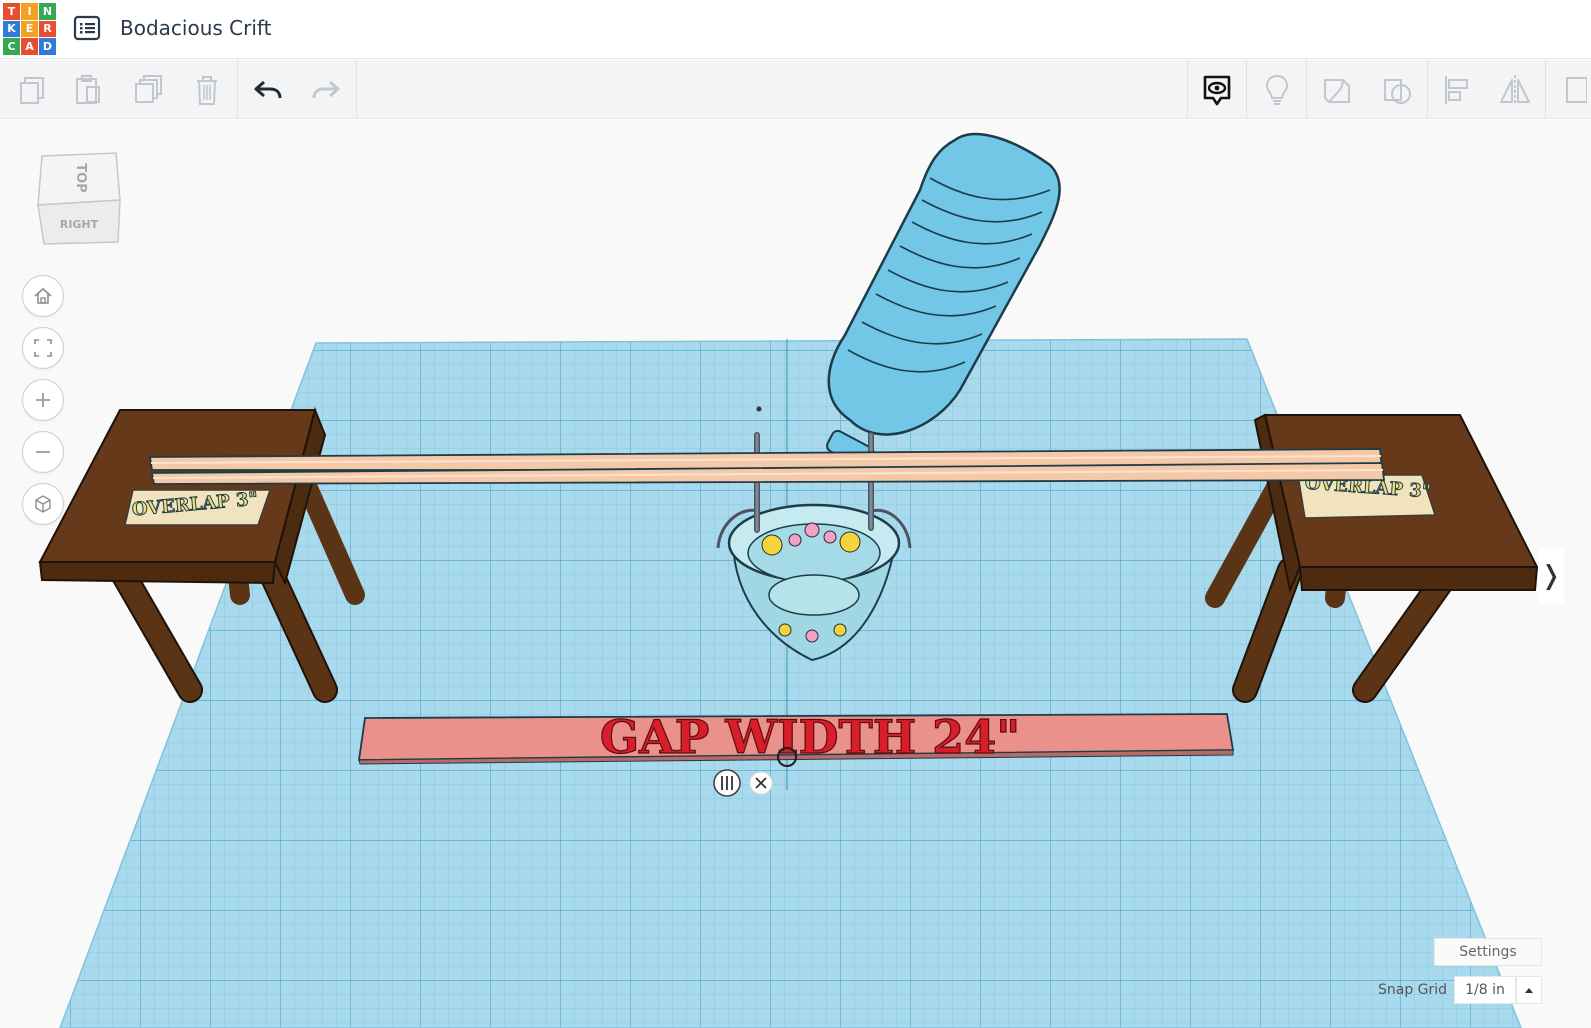 Image resolution: width=1591 pixels, height=1028 pixels. What do you see at coordinates (47, 28) in the screenshot?
I see `logo-letter: R` at bounding box center [47, 28].